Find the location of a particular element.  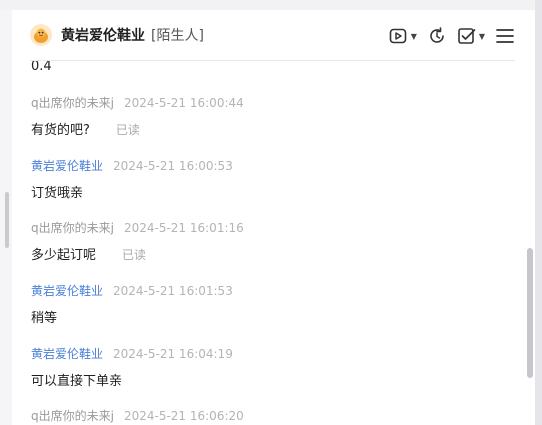

menu-icon is located at coordinates (505, 36).